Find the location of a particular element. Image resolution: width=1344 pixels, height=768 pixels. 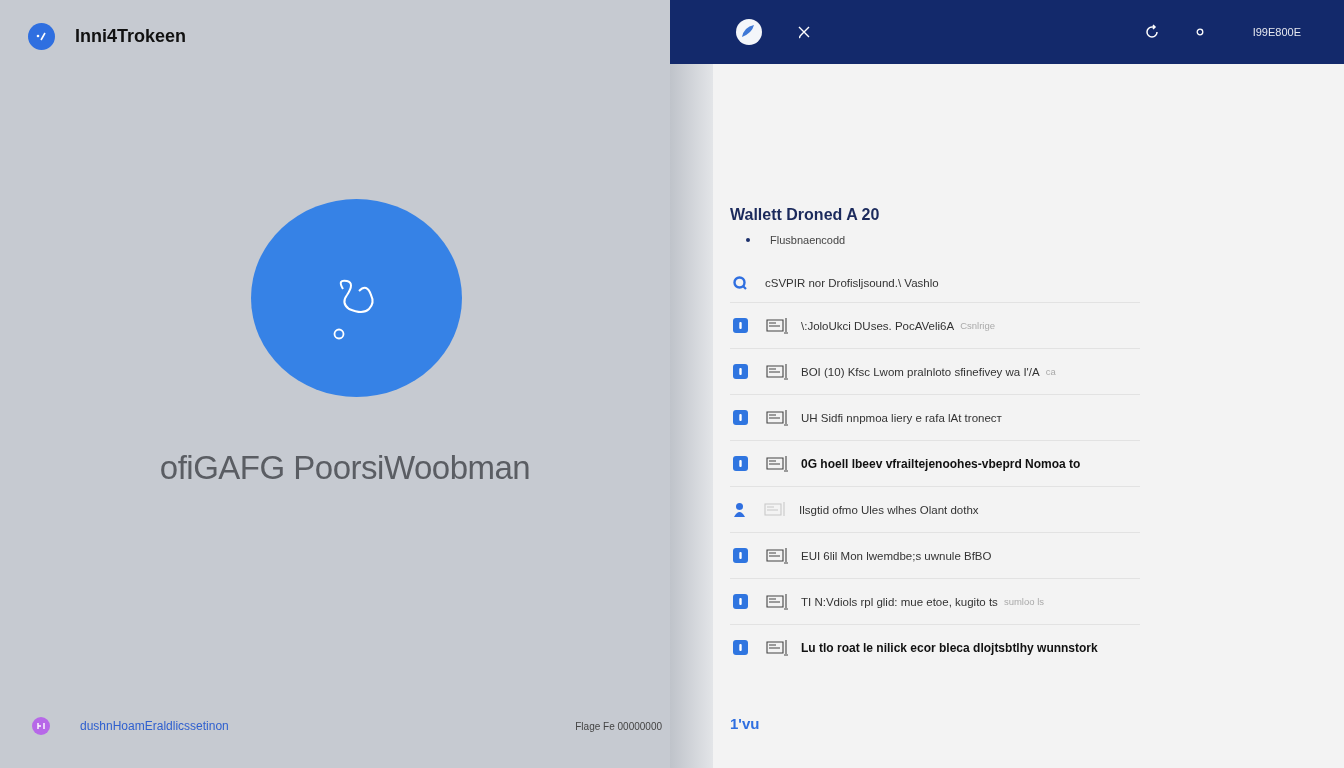

wallet-list-item: TI N:Vdiols rpl glid: mue etoe, kugito ts sumloo ls is located at coordinates (935, 601).